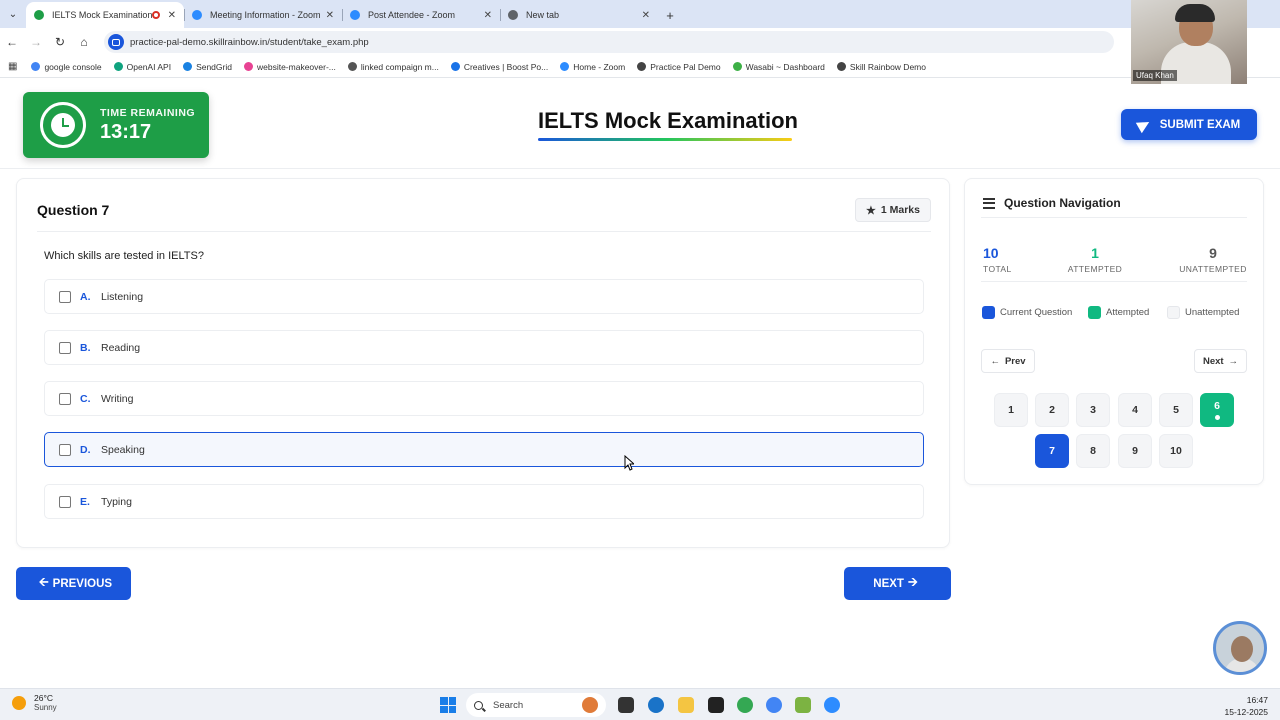  Describe the element at coordinates (1189, 42) in the screenshot. I see `webcam-video-tile: Ufaq Khan` at that location.